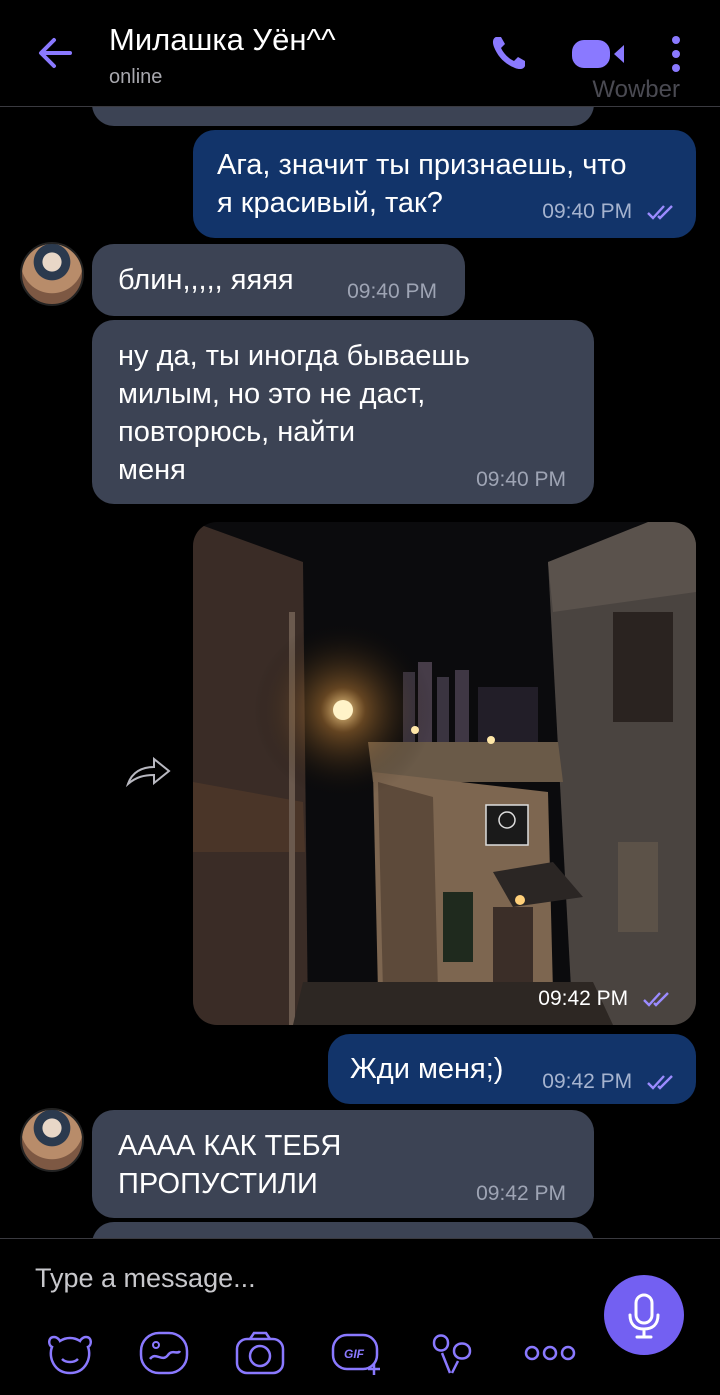  I want to click on video-camera-icon, so click(599, 54).